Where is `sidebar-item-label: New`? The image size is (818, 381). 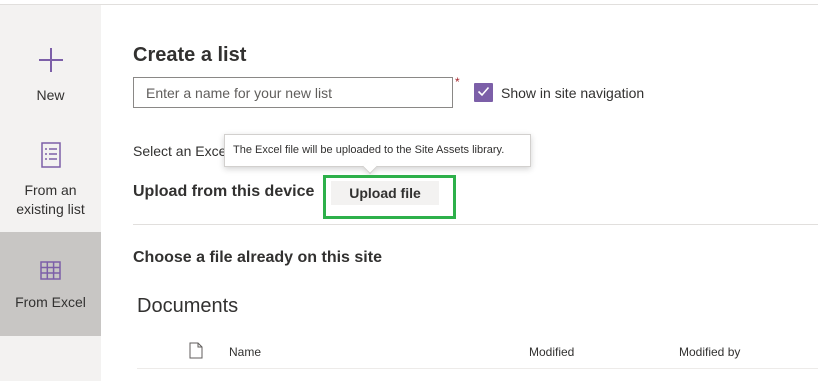 sidebar-item-label: New is located at coordinates (50, 95).